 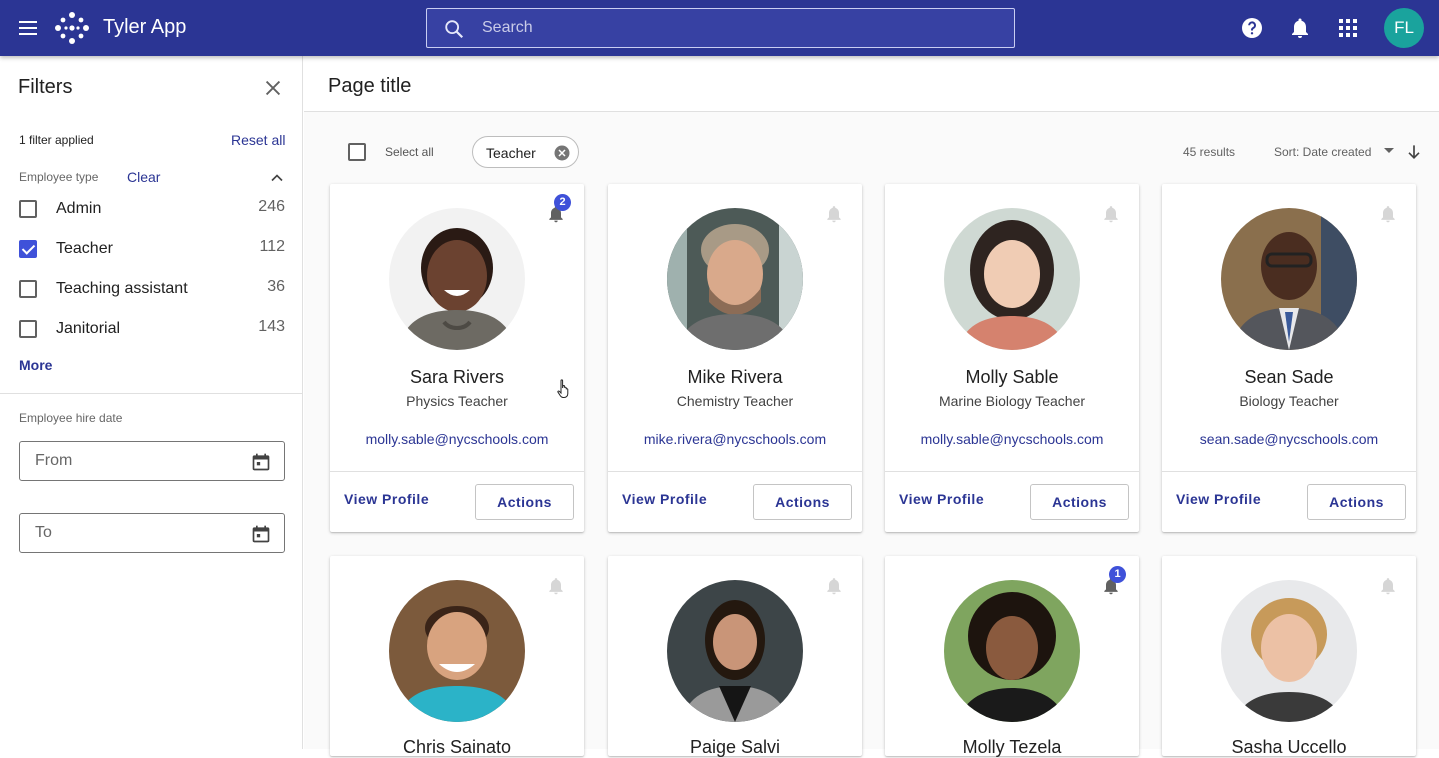 I want to click on employee-name: Sasha Uccello, so click(x=1289, y=747).